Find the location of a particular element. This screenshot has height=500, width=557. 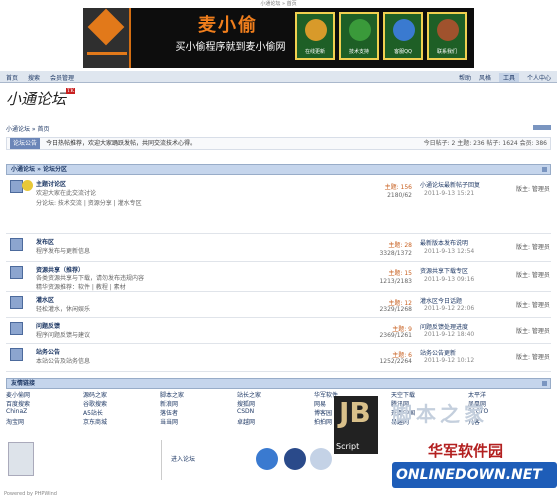

forum-name: 发布区 is located at coordinates (45, 241).